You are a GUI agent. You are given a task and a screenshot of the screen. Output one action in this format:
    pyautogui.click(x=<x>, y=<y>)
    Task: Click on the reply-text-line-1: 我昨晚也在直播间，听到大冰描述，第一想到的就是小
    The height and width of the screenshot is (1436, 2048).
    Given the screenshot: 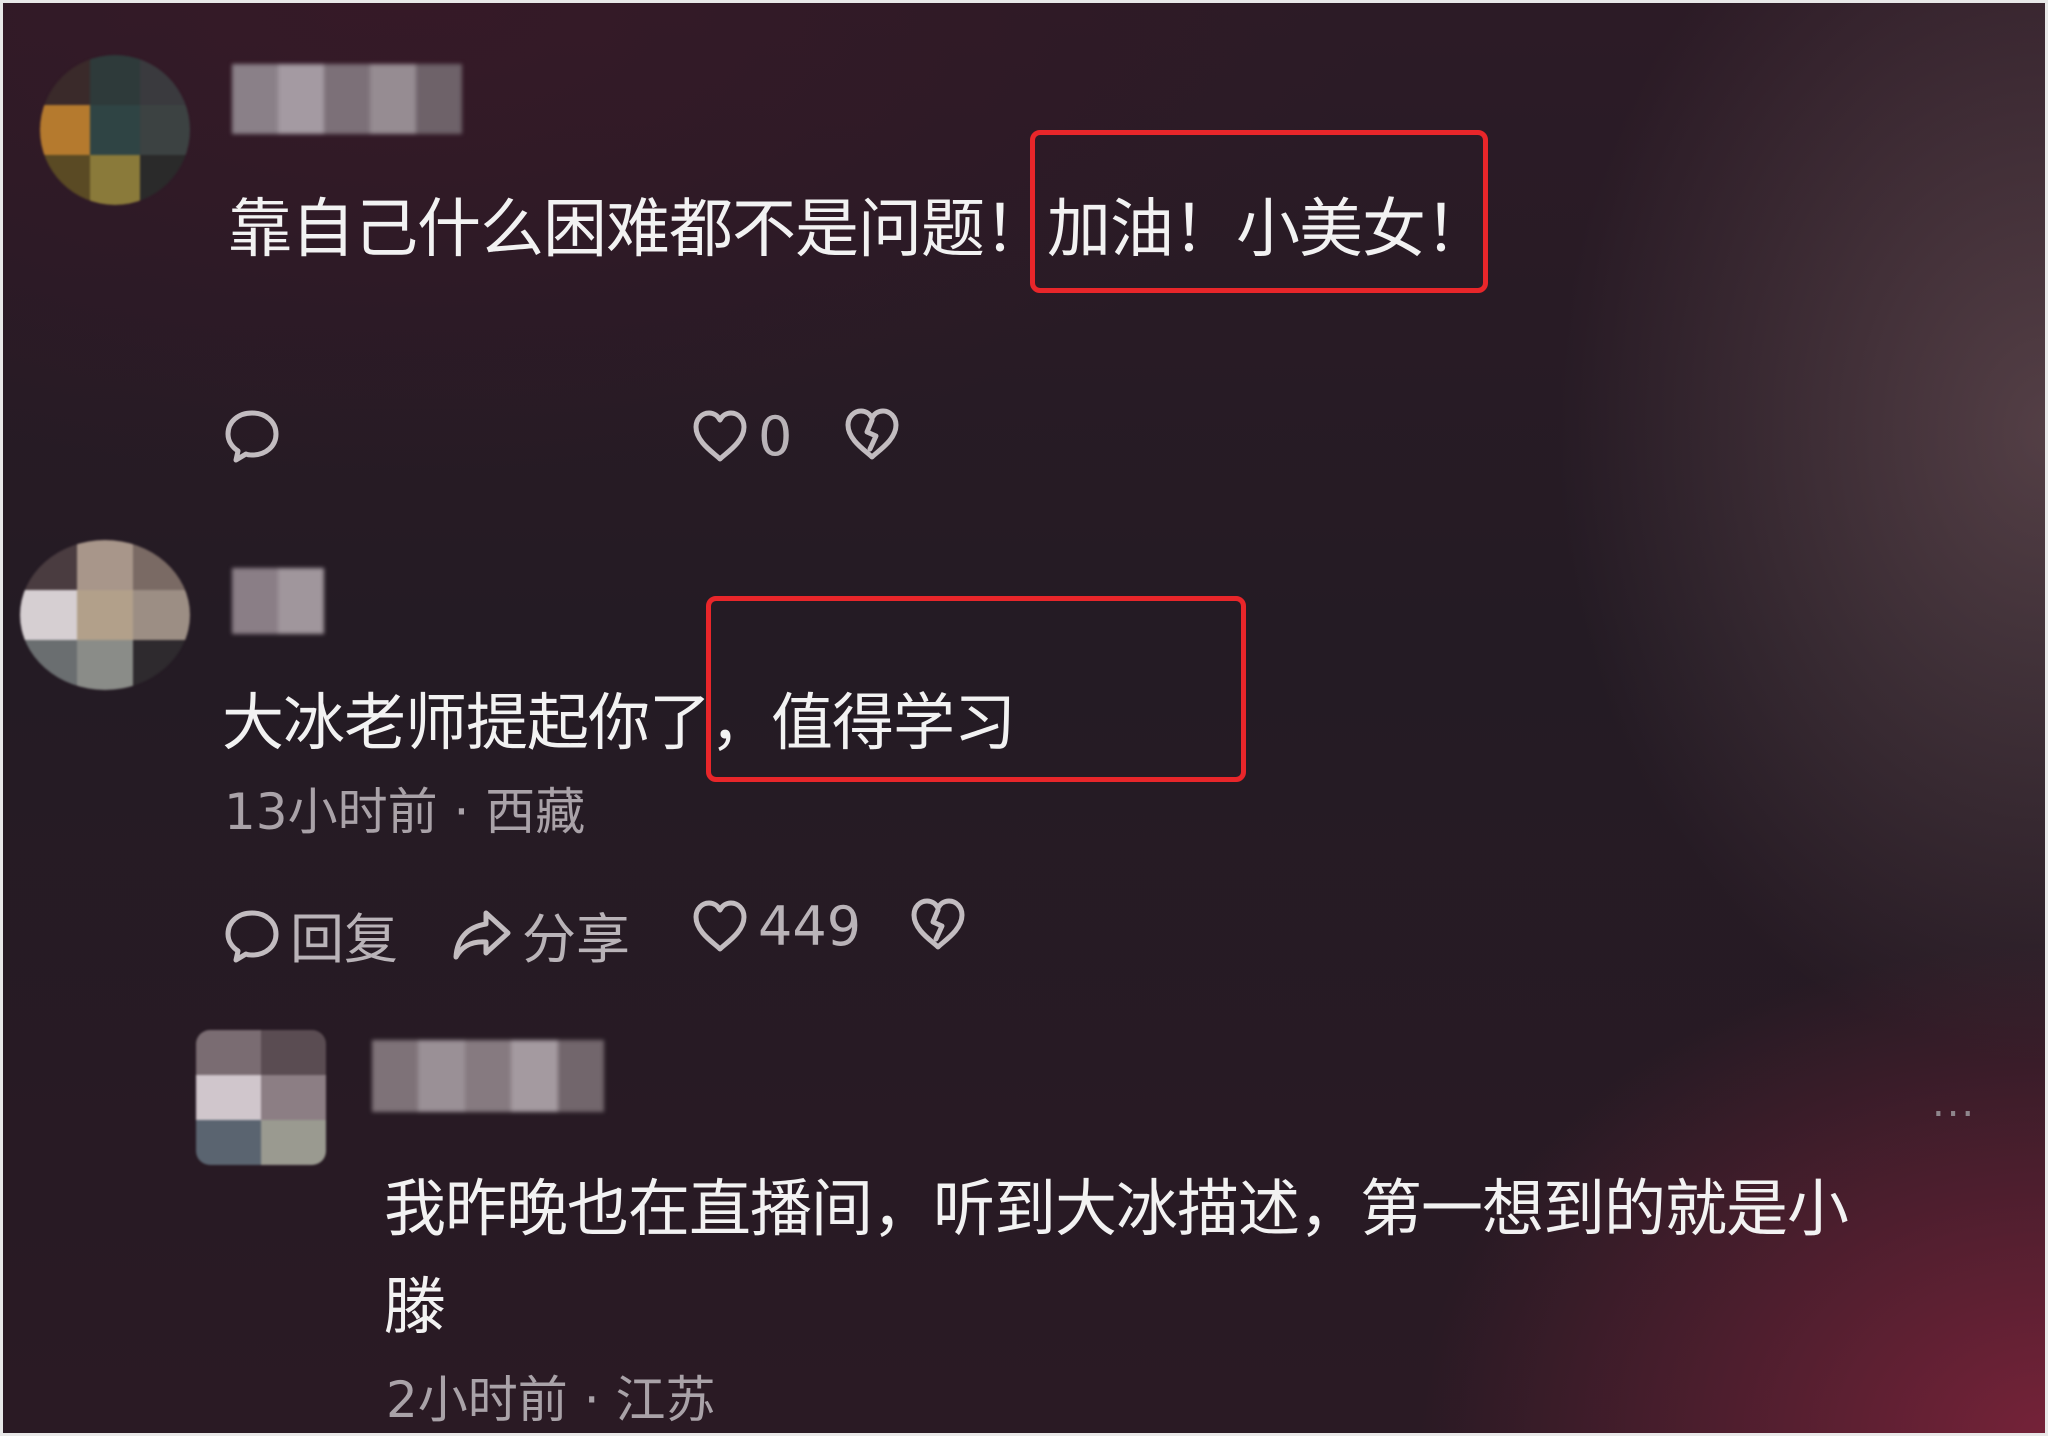 What is the action you would take?
    pyautogui.click(x=1116, y=1208)
    